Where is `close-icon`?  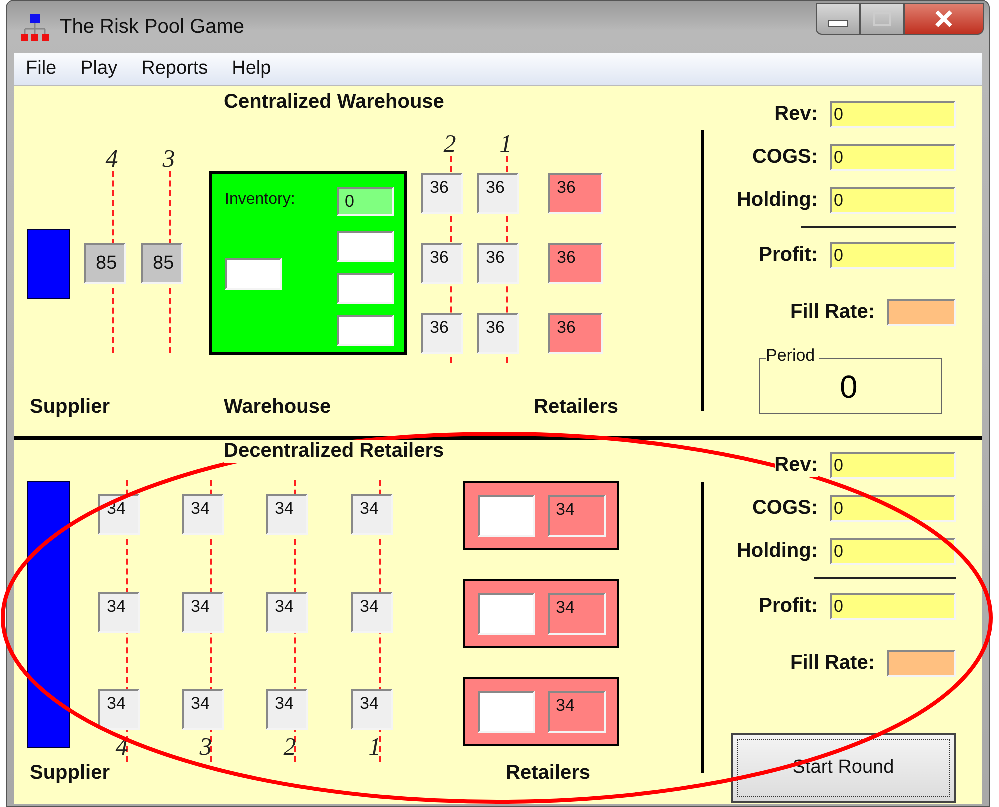
close-icon is located at coordinates (944, 19).